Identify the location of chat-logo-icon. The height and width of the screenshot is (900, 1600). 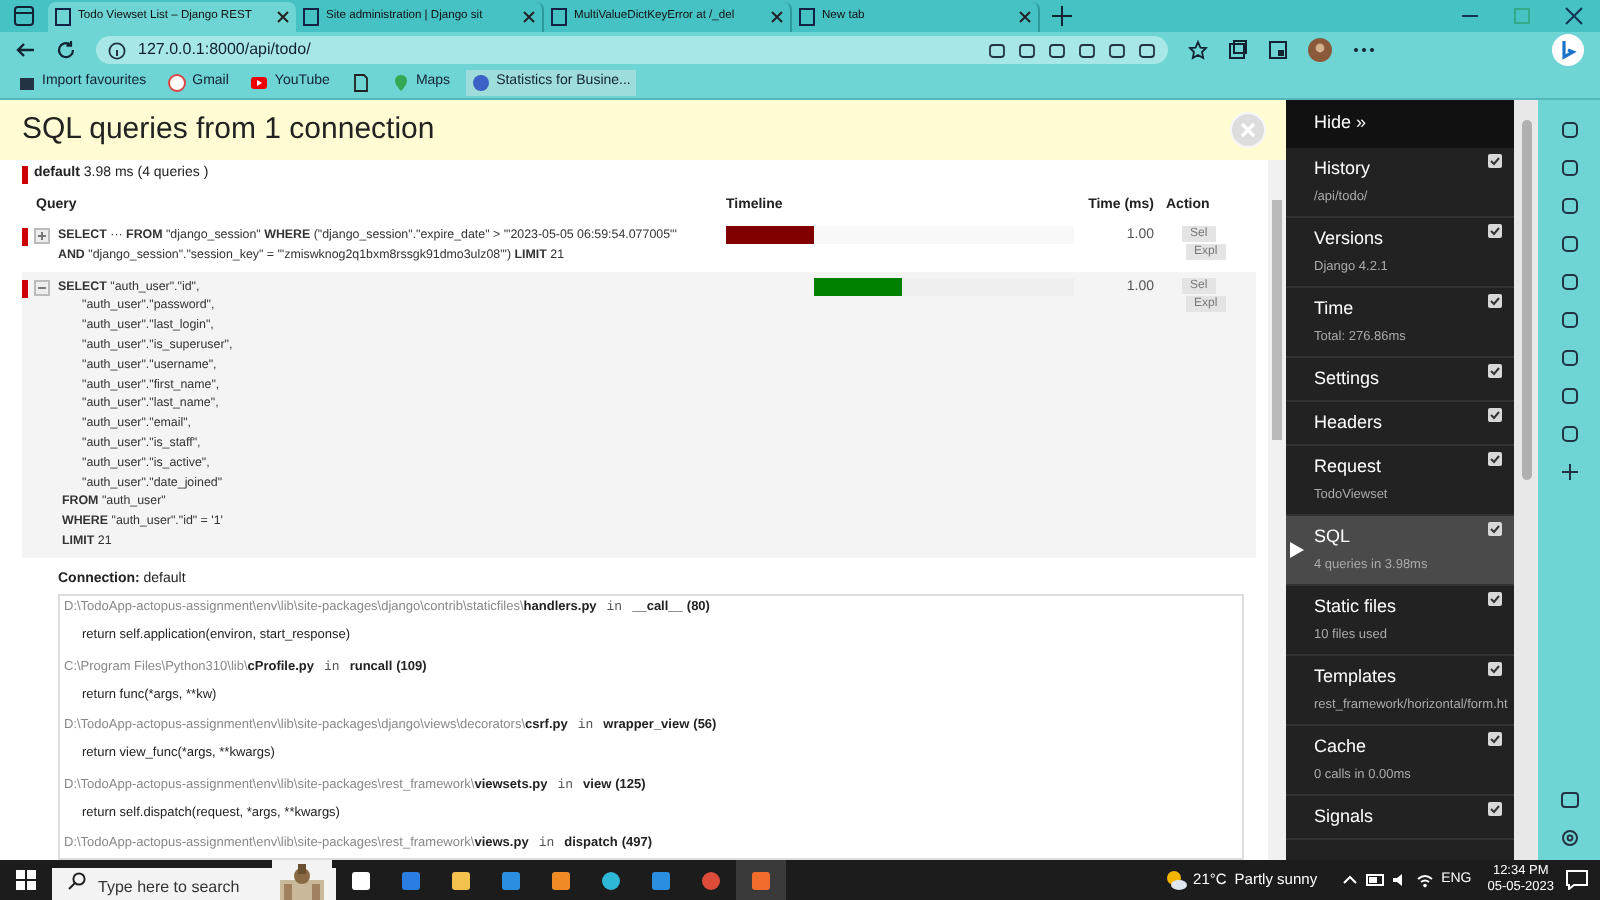
(1568, 50).